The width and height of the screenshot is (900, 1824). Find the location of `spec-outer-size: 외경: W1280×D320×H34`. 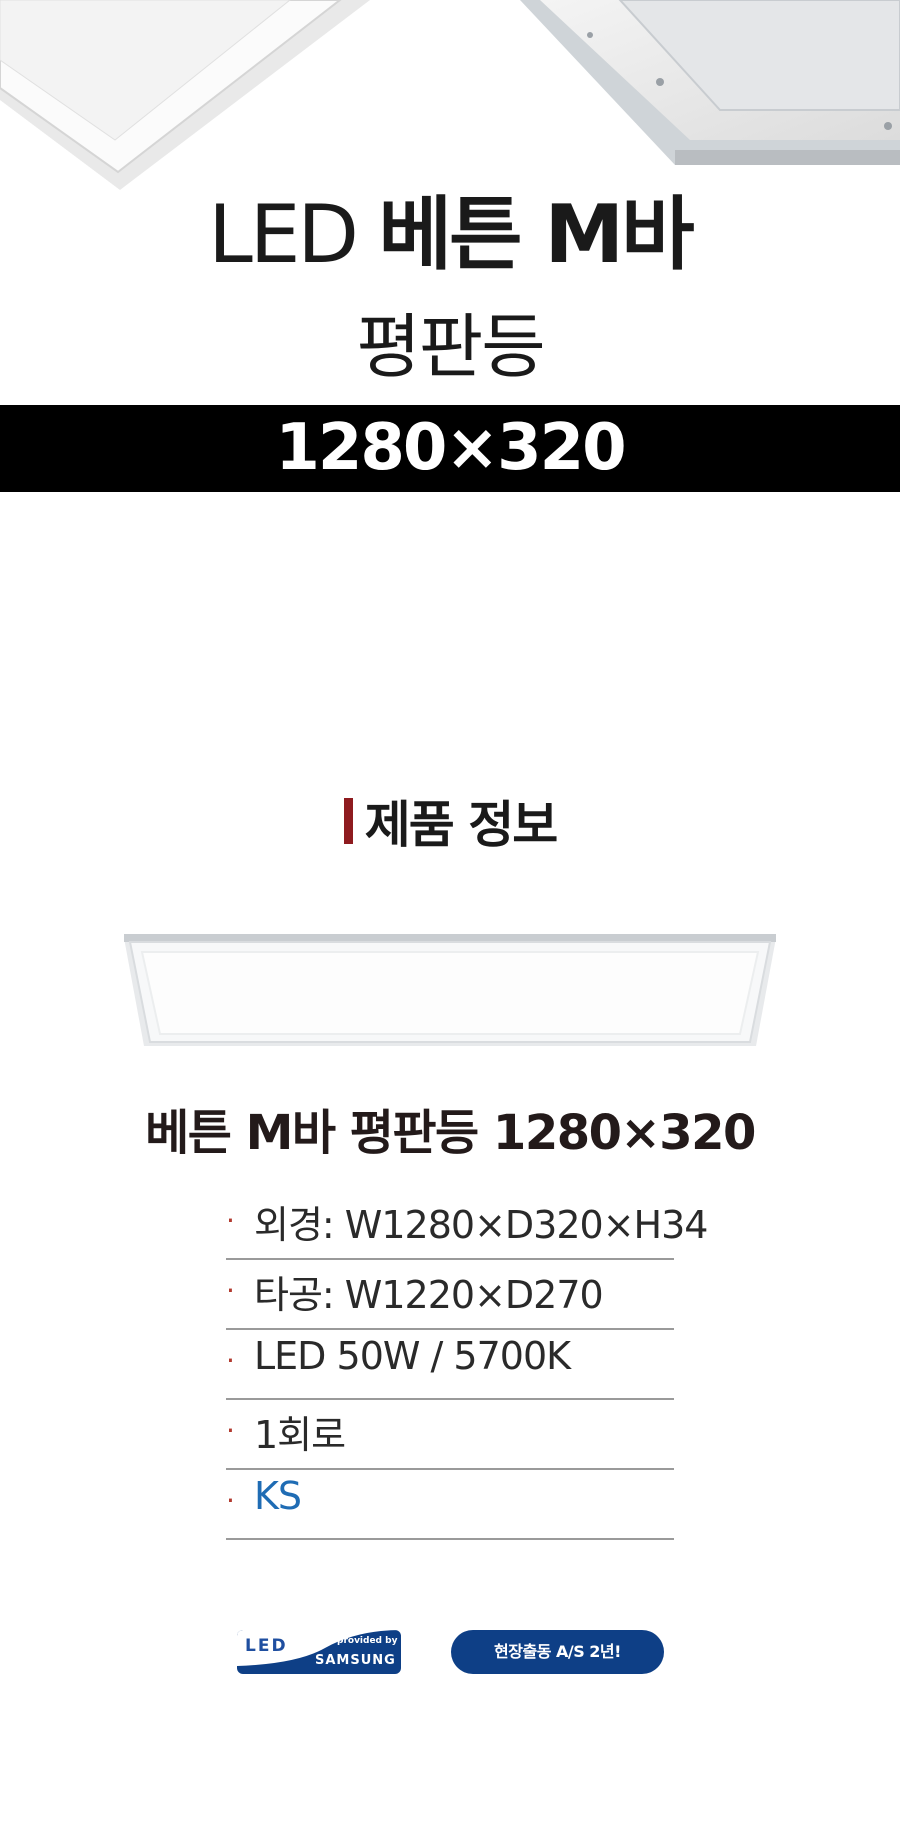

spec-outer-size: 외경: W1280×D320×H34 is located at coordinates (481, 1225).